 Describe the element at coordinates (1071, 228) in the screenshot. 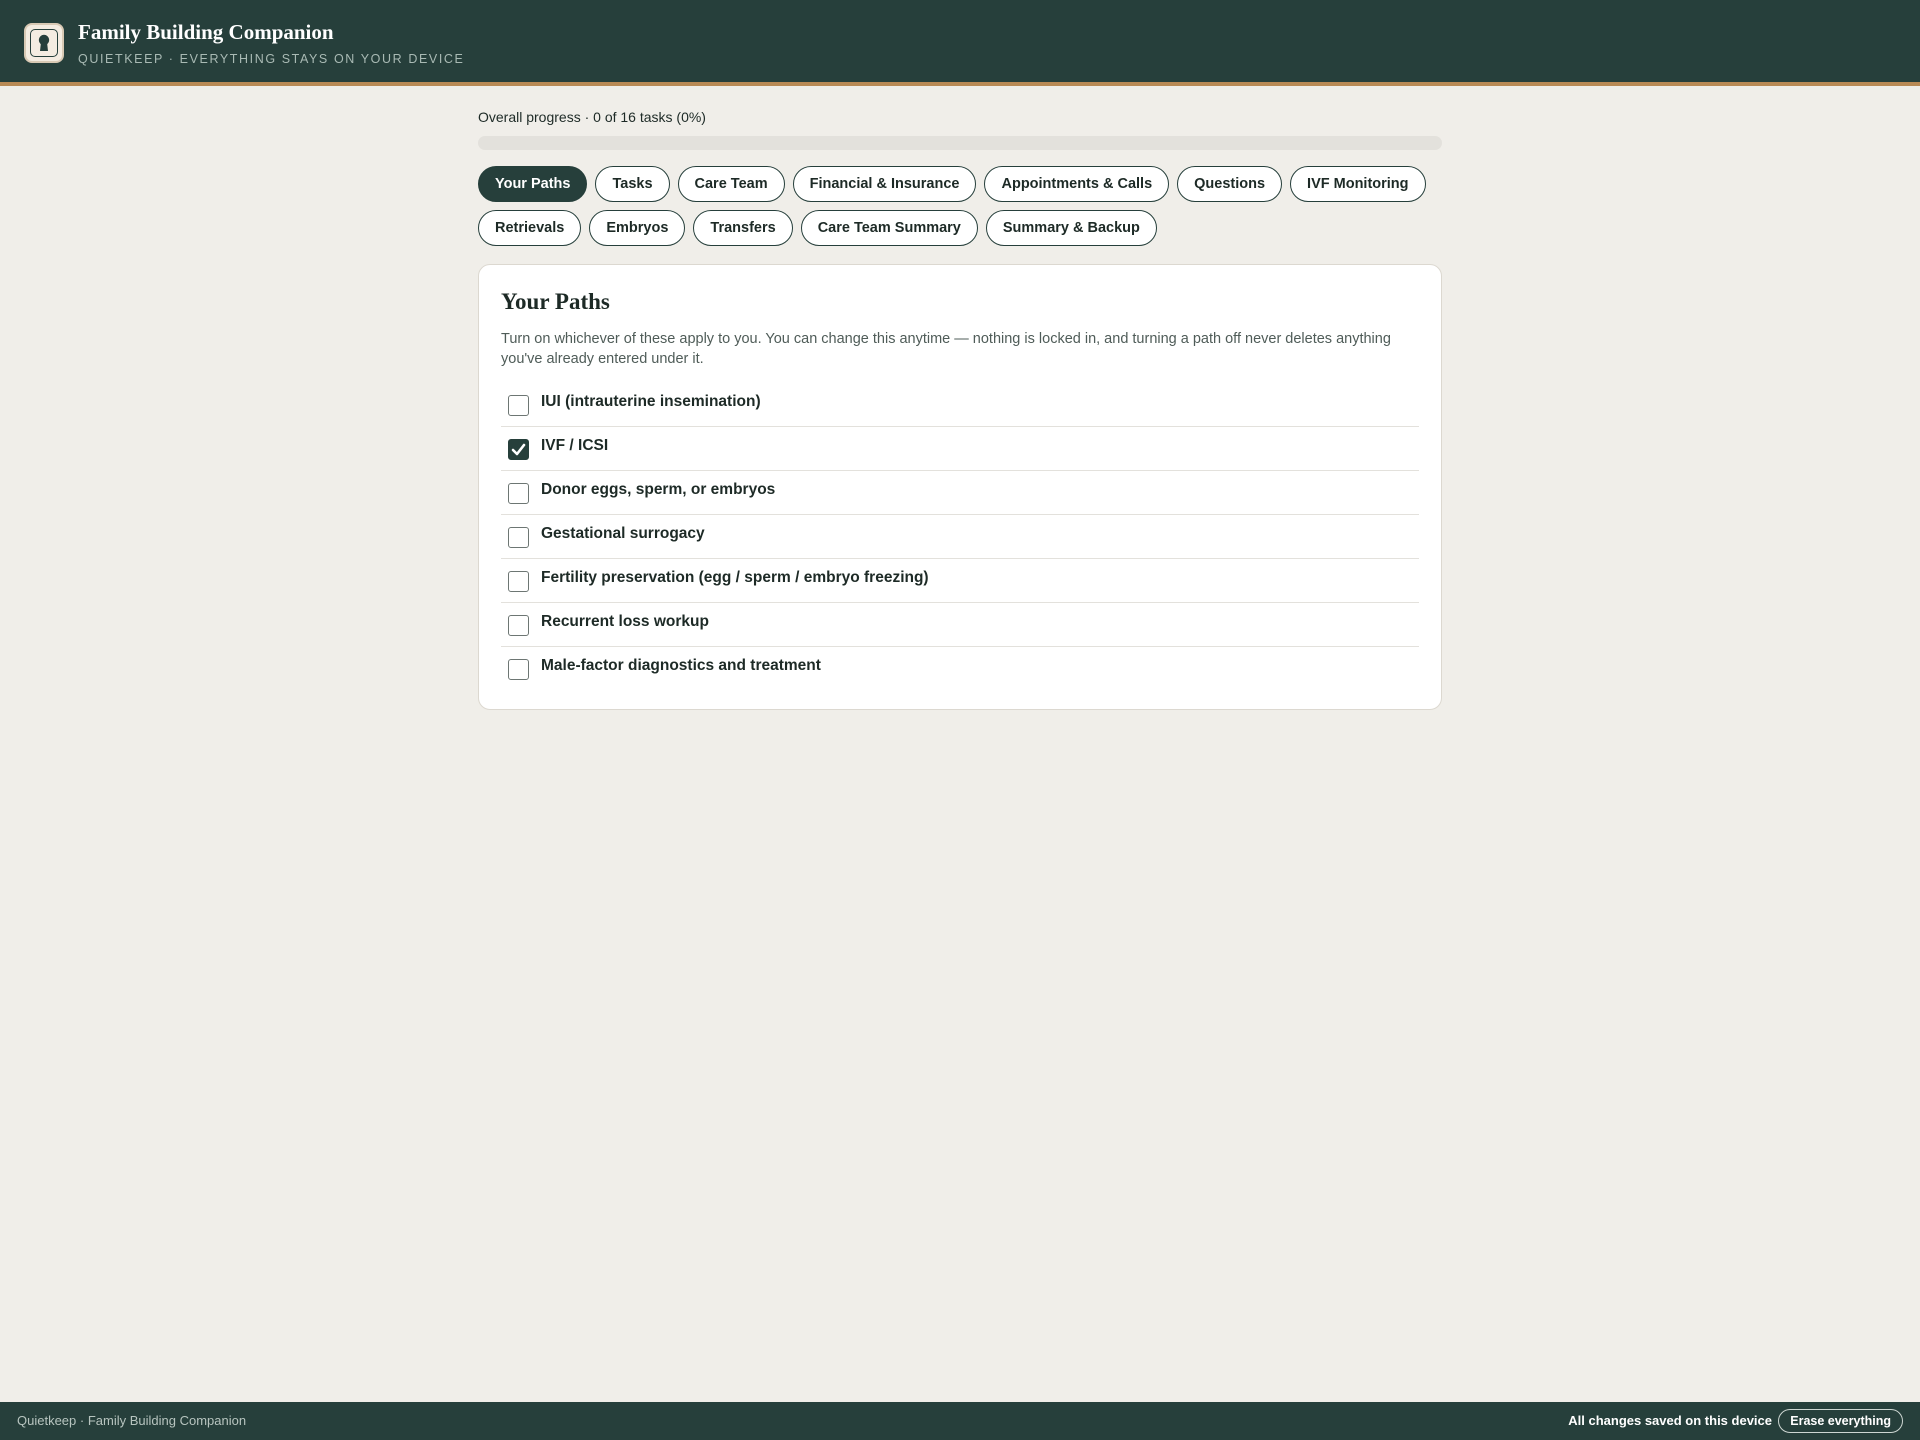

I see `tab-summary-backup: Summary & Backup` at that location.